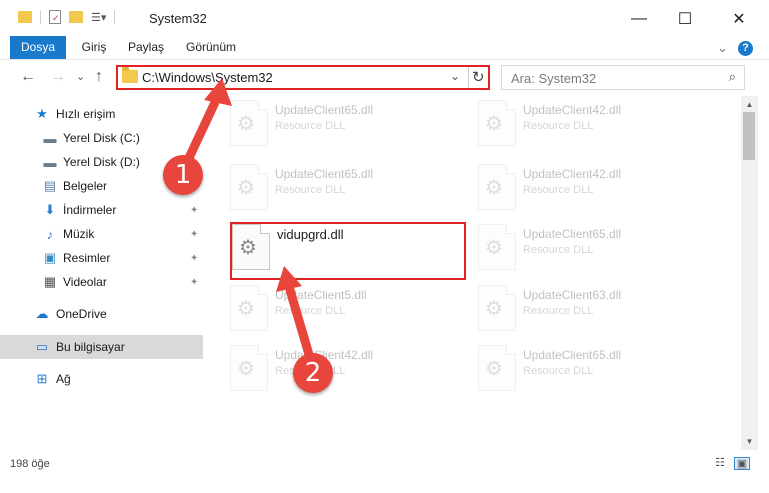  What do you see at coordinates (745, 48) in the screenshot?
I see `help-icon: ?` at bounding box center [745, 48].